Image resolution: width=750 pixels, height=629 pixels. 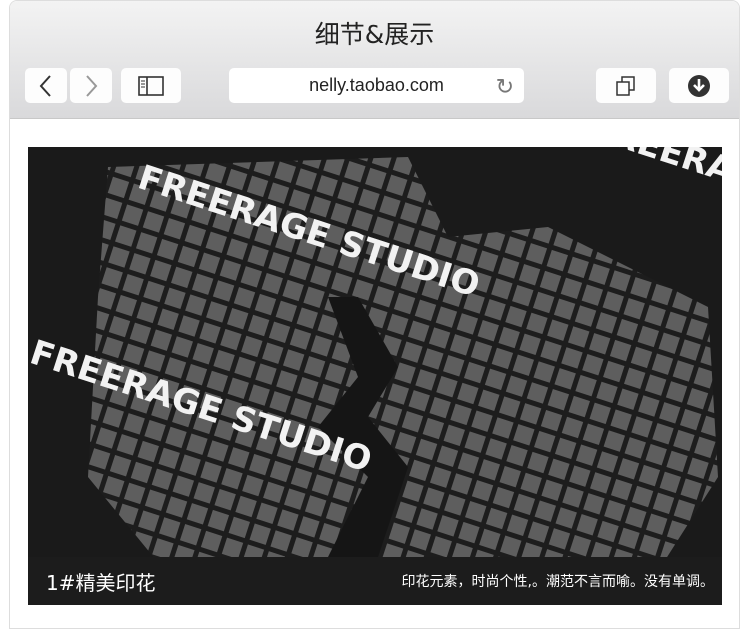 I want to click on sidebar-icon, so click(x=151, y=85).